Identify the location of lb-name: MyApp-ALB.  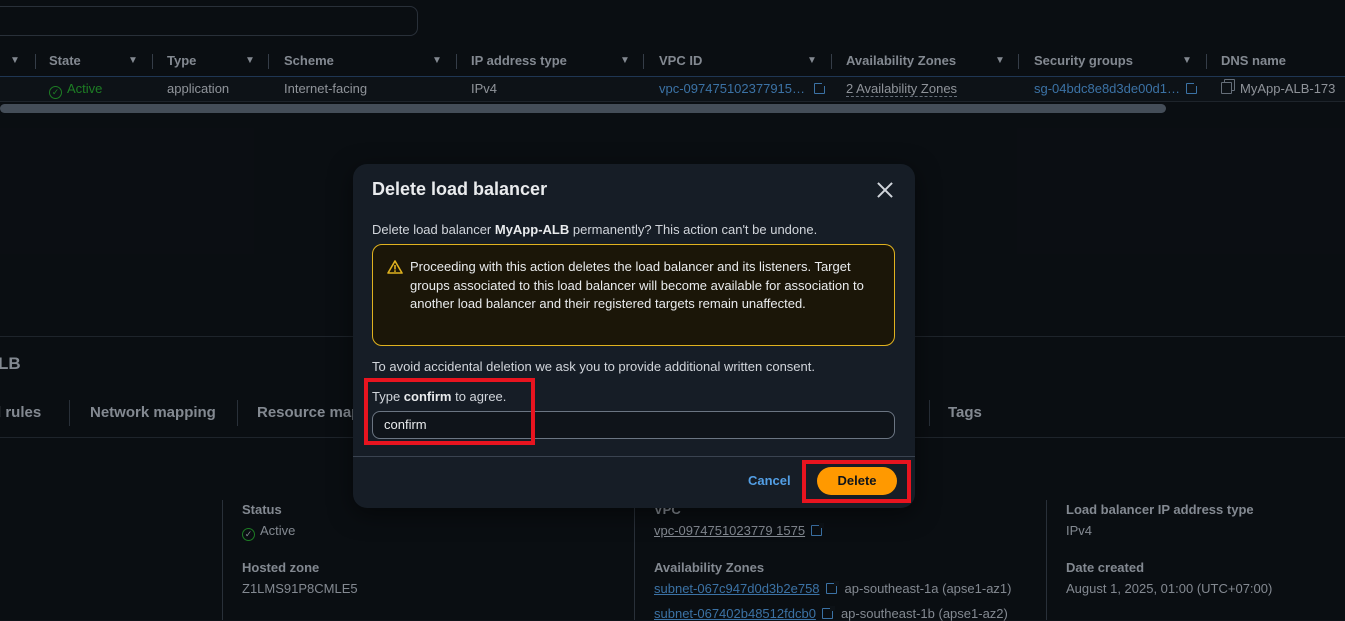
(532, 229).